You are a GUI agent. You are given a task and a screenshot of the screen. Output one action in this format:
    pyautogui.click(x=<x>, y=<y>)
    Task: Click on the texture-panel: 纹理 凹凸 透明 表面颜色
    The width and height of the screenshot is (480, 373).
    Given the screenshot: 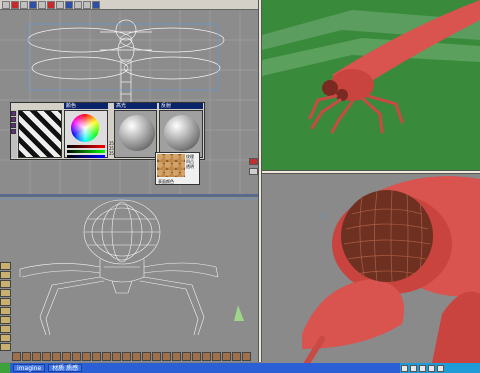 What is the action you would take?
    pyautogui.click(x=177, y=168)
    